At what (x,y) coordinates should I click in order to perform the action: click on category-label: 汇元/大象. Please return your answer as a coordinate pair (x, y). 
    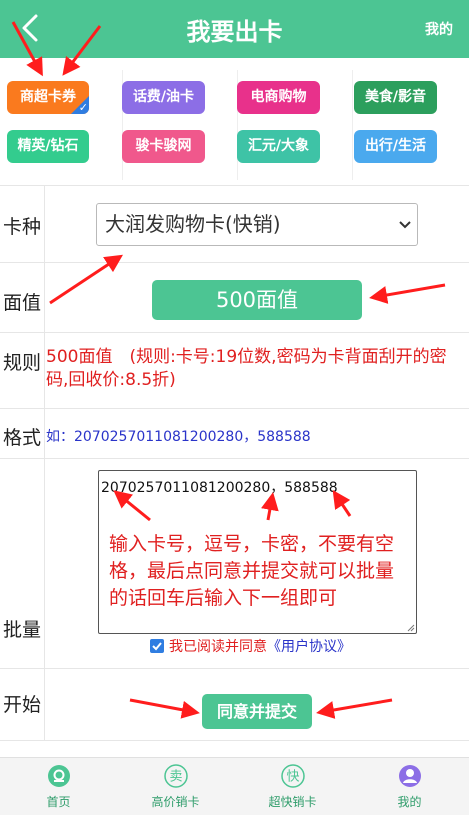
    Looking at the image, I should click on (278, 146).